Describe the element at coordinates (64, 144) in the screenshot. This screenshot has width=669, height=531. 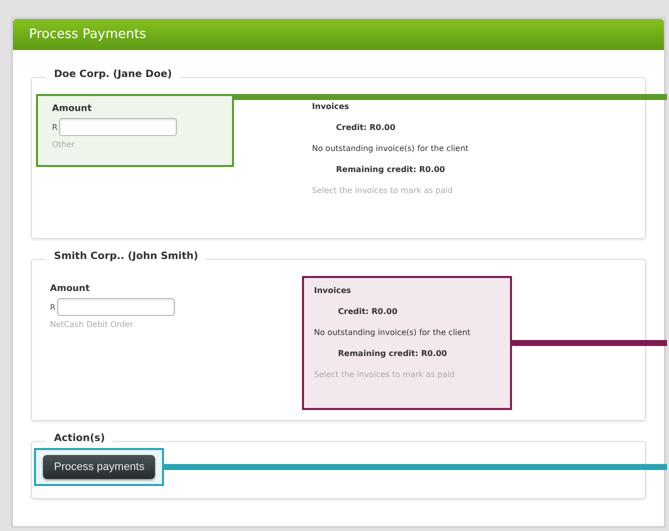
I see `payment-method: Other` at that location.